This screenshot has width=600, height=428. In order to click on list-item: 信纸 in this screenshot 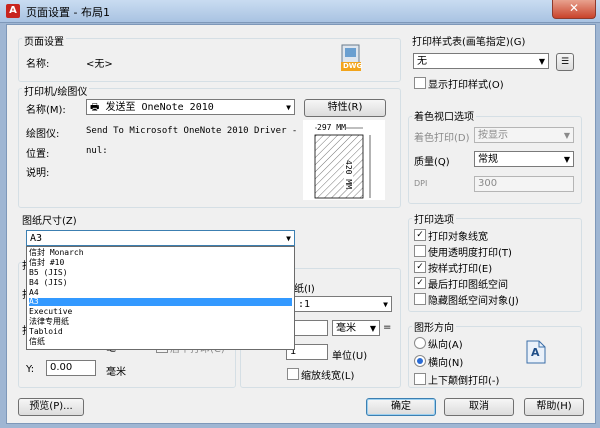, I will do `click(160, 342)`.